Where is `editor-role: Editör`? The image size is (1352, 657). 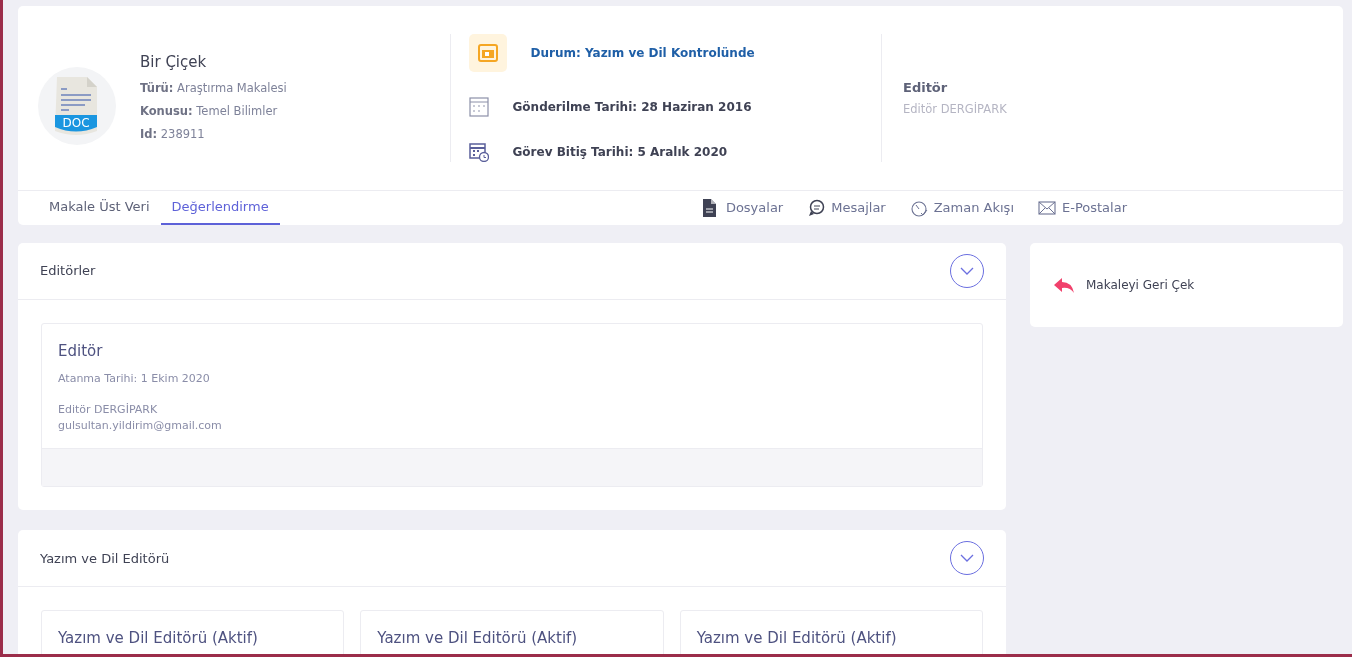 editor-role: Editör is located at coordinates (926, 87).